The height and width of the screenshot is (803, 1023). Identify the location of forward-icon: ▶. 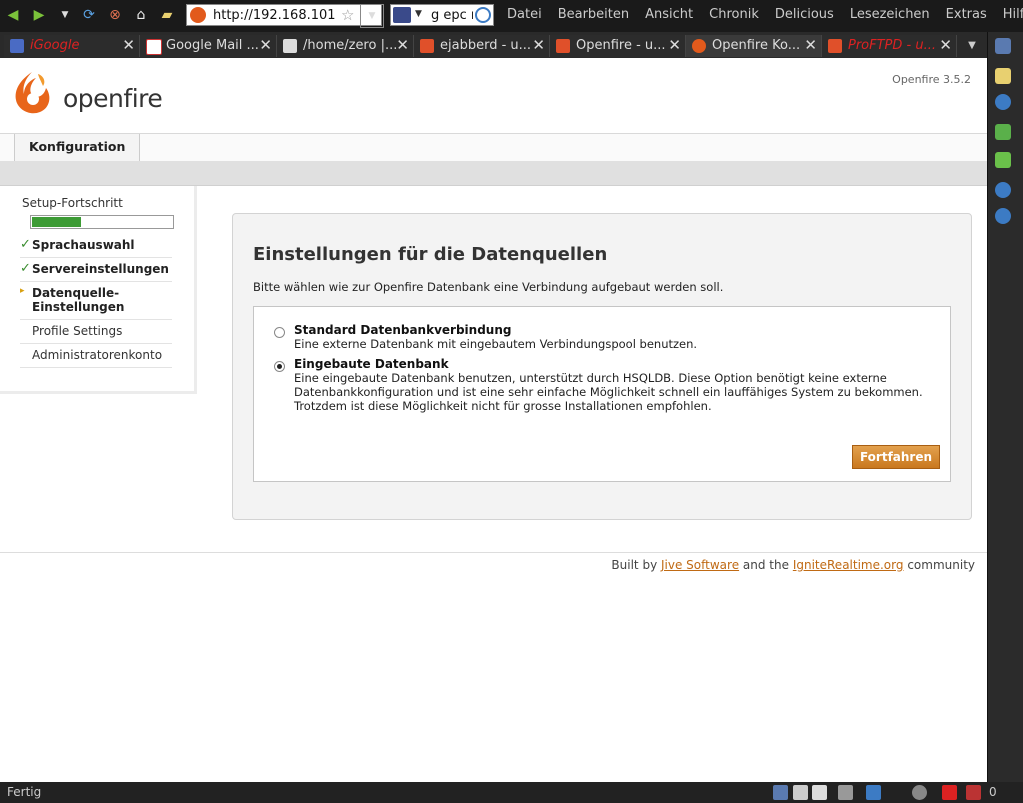
(39, 15).